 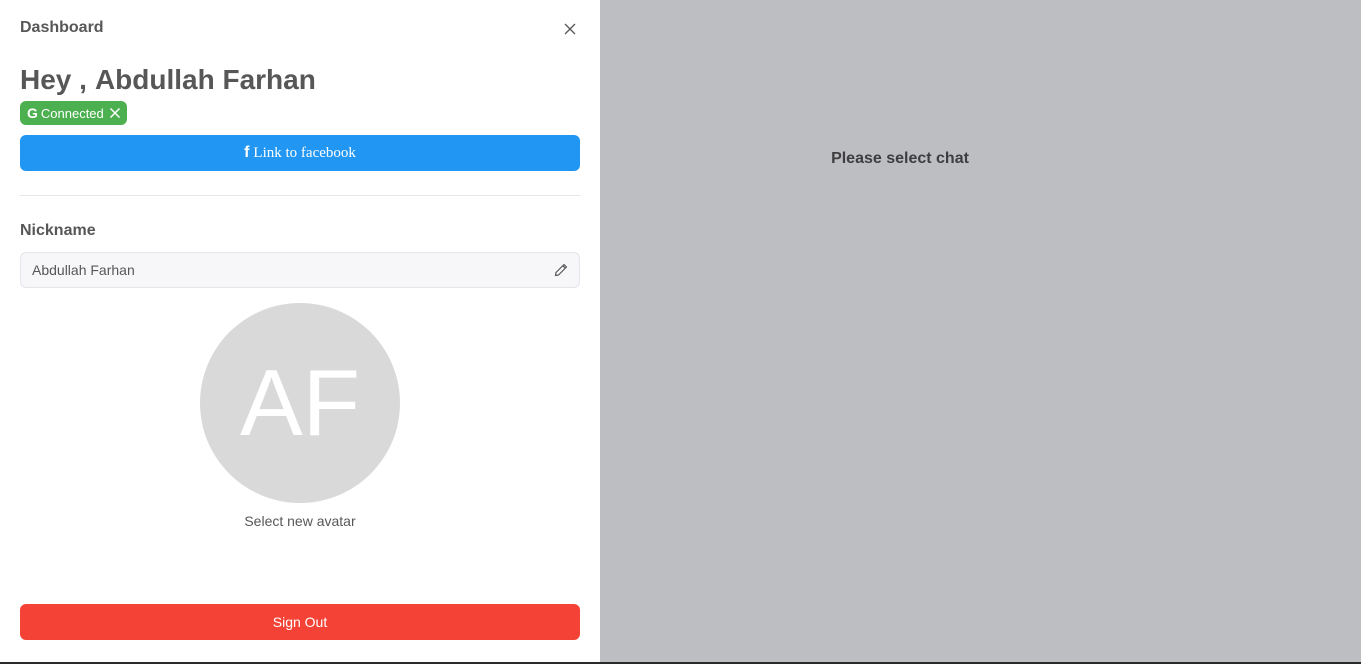 I want to click on nickname-field: Abdullah Farhan, so click(x=300, y=270).